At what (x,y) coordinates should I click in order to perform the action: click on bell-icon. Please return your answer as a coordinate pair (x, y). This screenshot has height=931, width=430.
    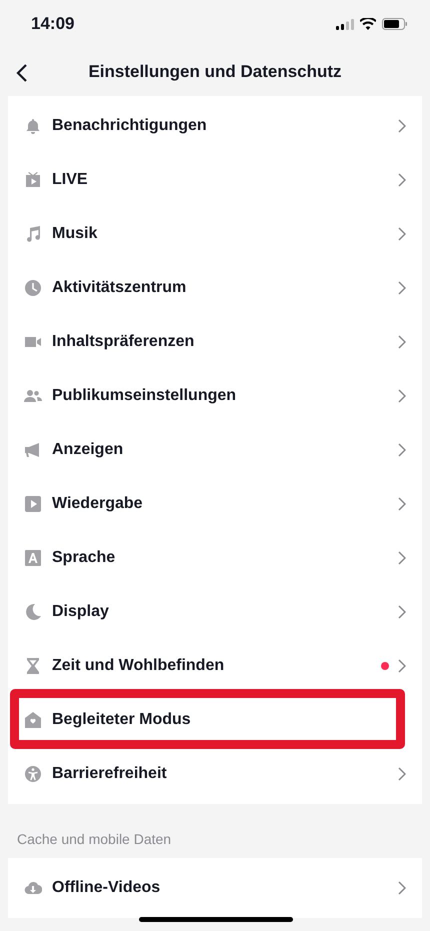
    Looking at the image, I should click on (33, 126).